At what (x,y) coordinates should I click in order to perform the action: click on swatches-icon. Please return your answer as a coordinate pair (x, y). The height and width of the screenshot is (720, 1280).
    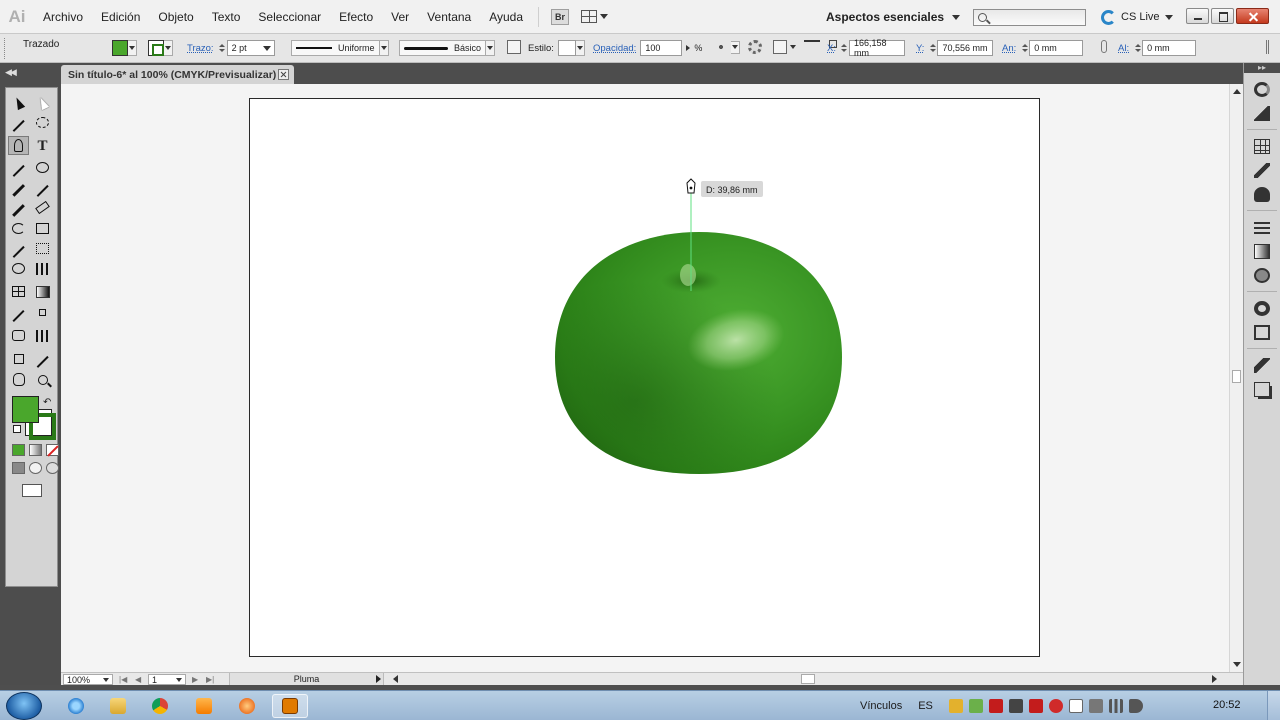
    Looking at the image, I should click on (1262, 146).